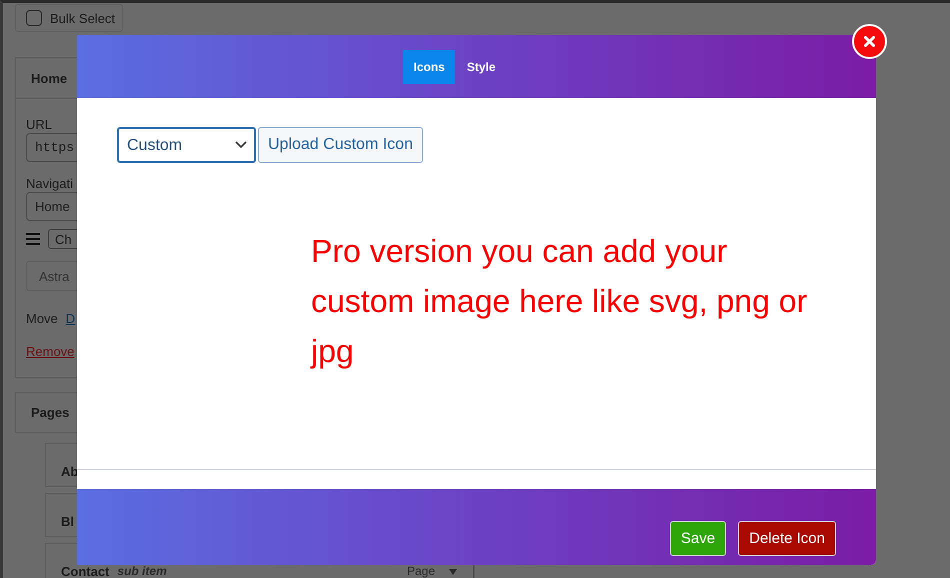 This screenshot has width=950, height=578. What do you see at coordinates (340, 145) in the screenshot?
I see `upload-custom-icon-button: Upload Custom Icon` at bounding box center [340, 145].